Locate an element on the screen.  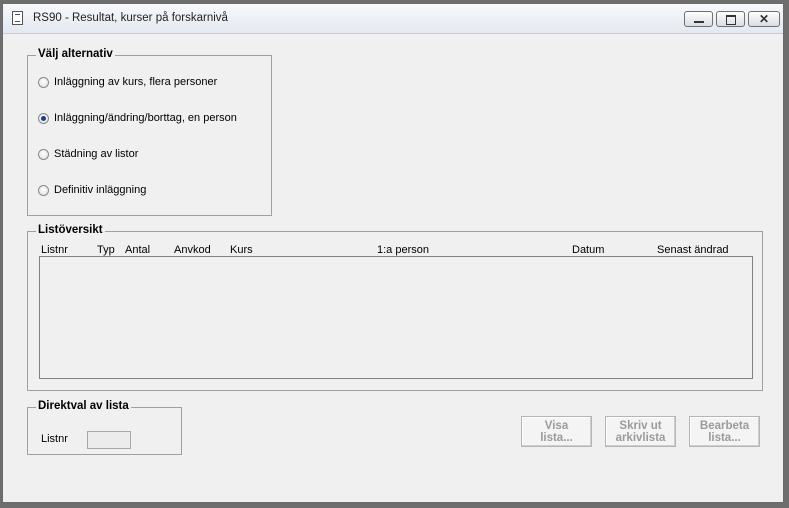
print-archive-list-button-line2: arkivlista is located at coordinates (640, 438).